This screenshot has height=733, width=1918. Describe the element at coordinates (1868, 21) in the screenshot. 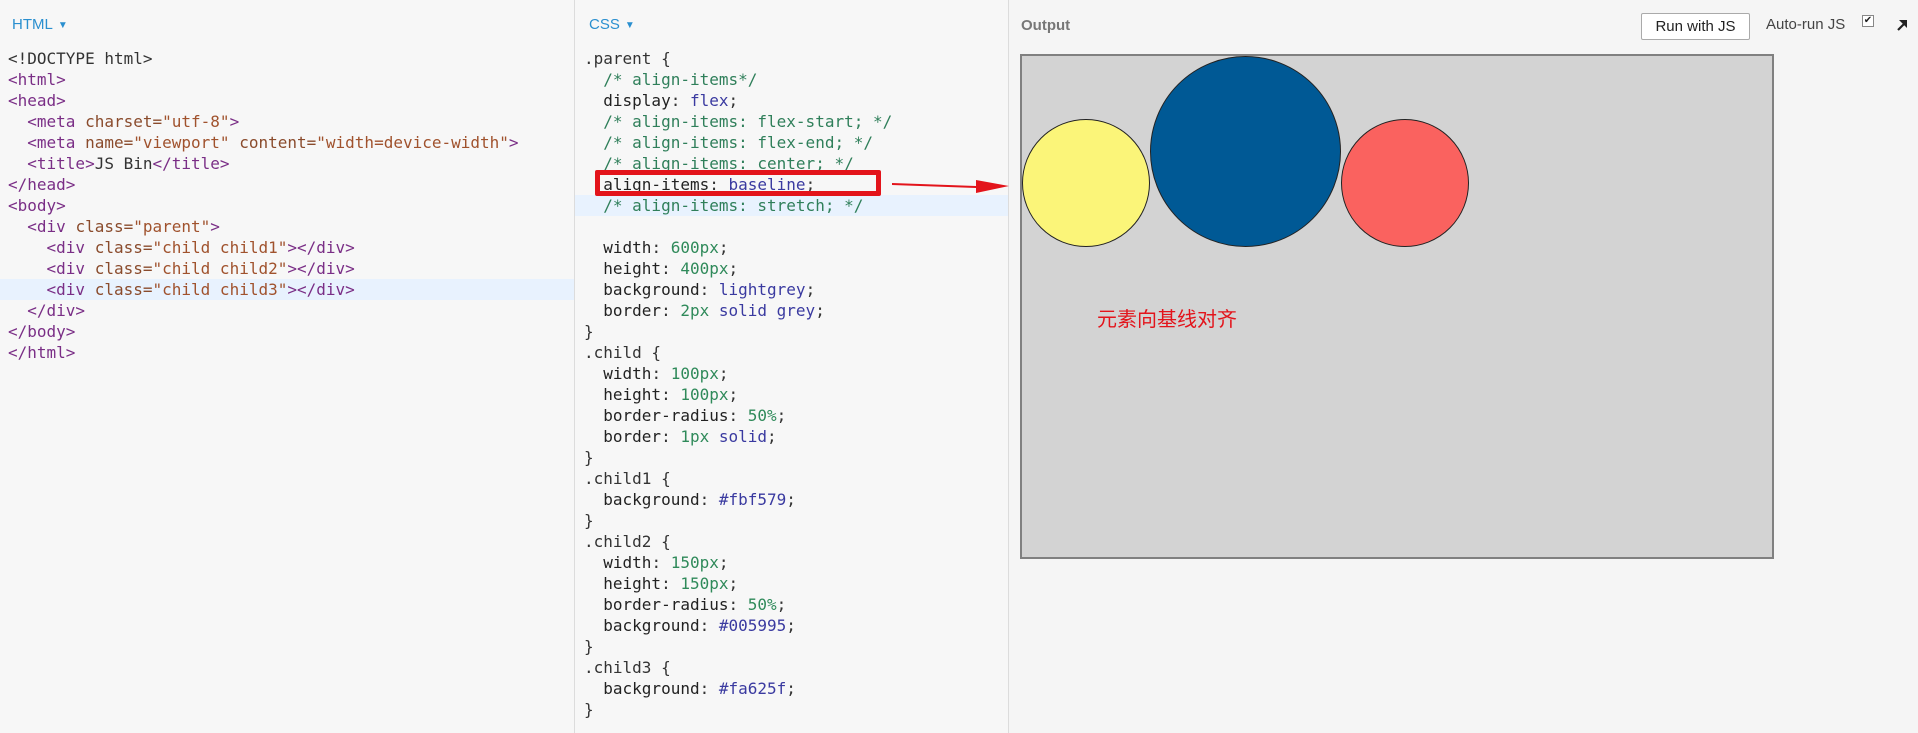

I see `autorun-checkbox: ✔` at that location.